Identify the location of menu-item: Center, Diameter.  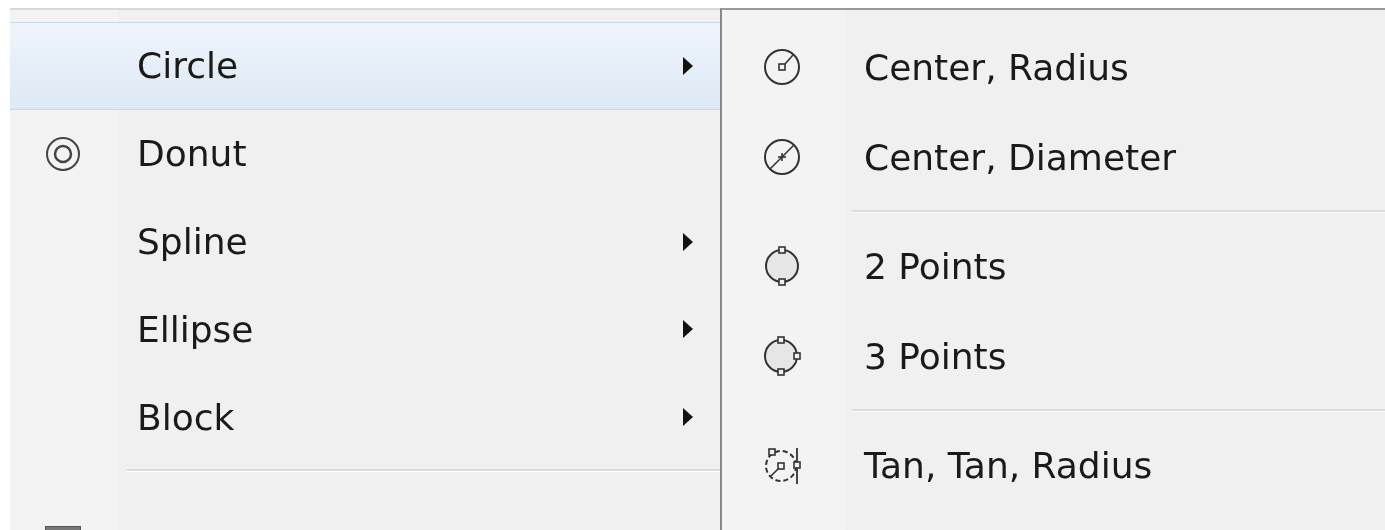
(1053, 157).